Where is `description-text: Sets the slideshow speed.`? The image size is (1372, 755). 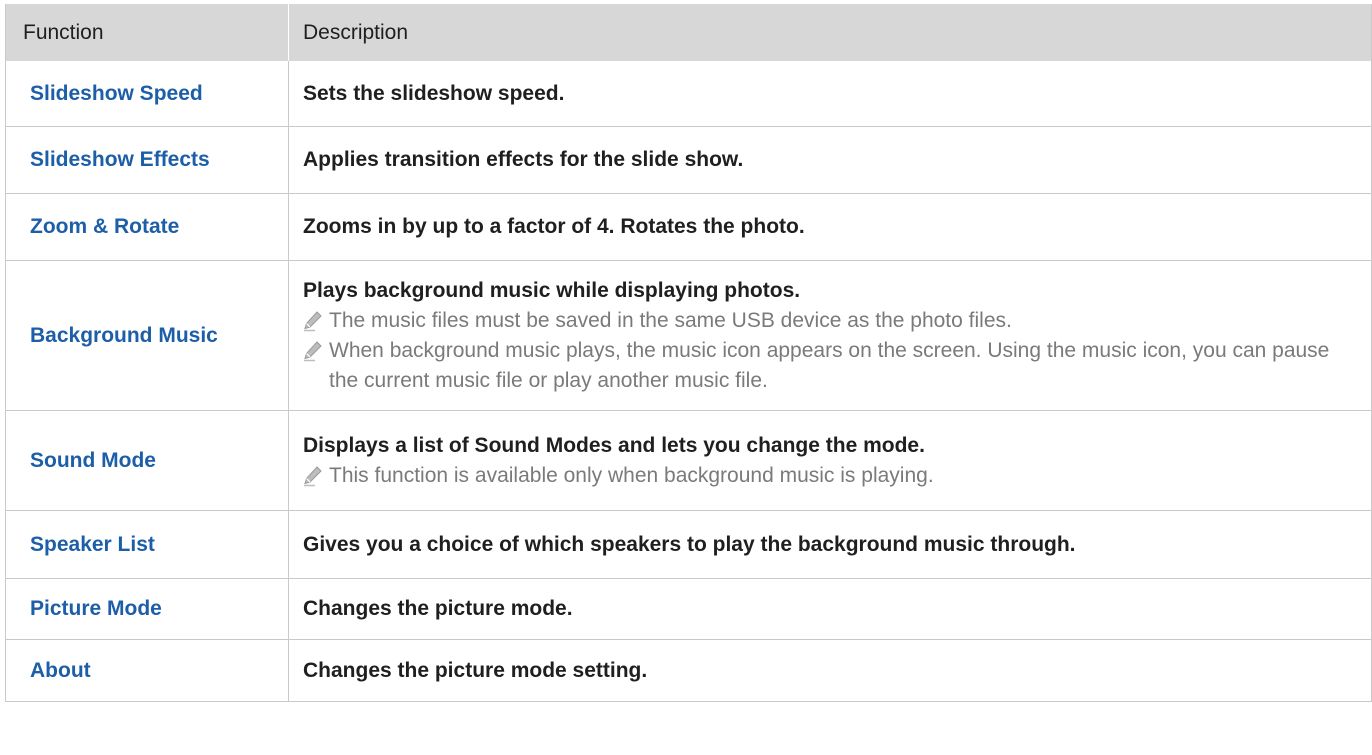 description-text: Sets the slideshow speed. is located at coordinates (434, 93).